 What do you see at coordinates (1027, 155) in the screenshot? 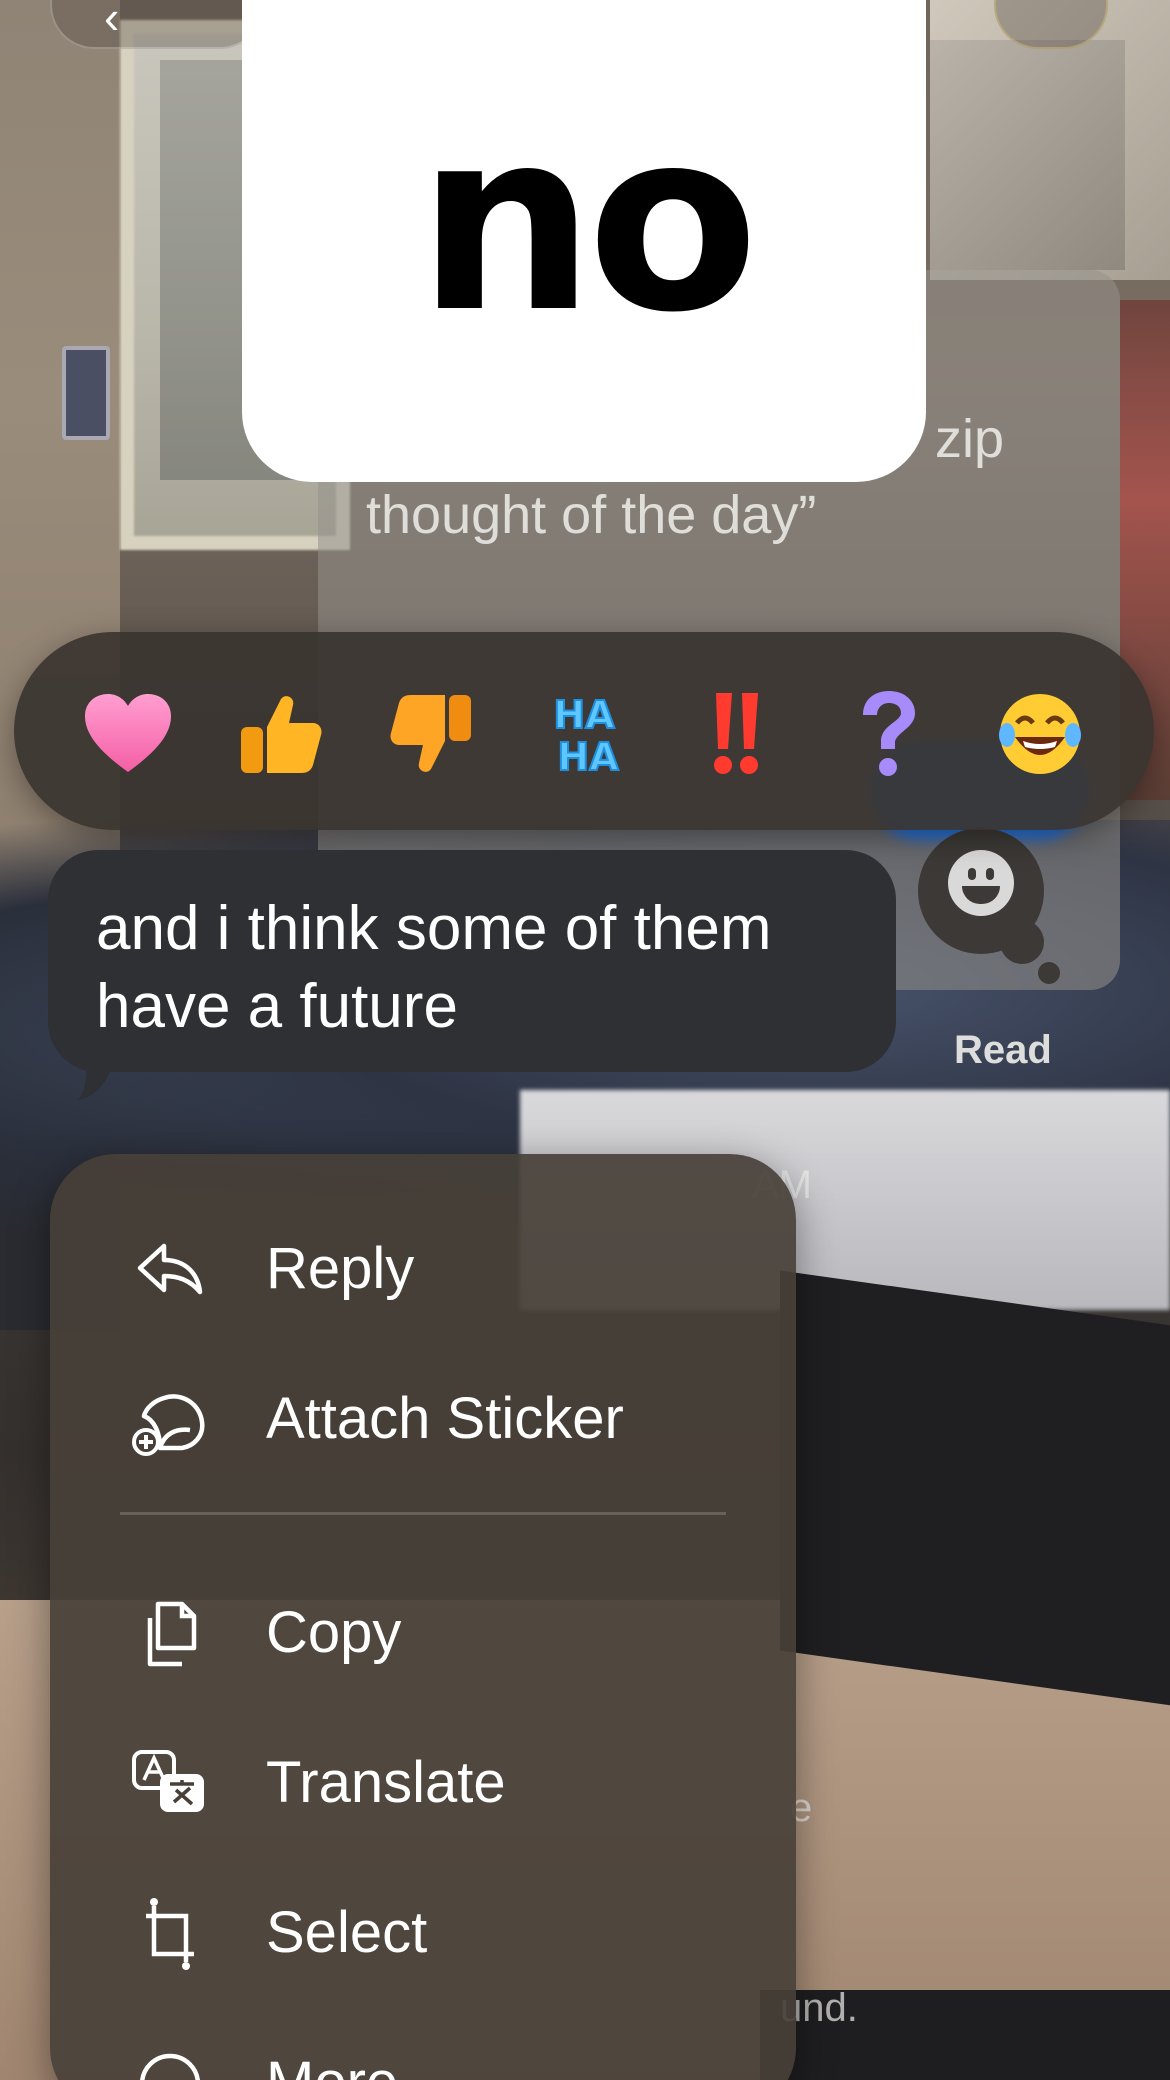
I see `thread-image` at bounding box center [1027, 155].